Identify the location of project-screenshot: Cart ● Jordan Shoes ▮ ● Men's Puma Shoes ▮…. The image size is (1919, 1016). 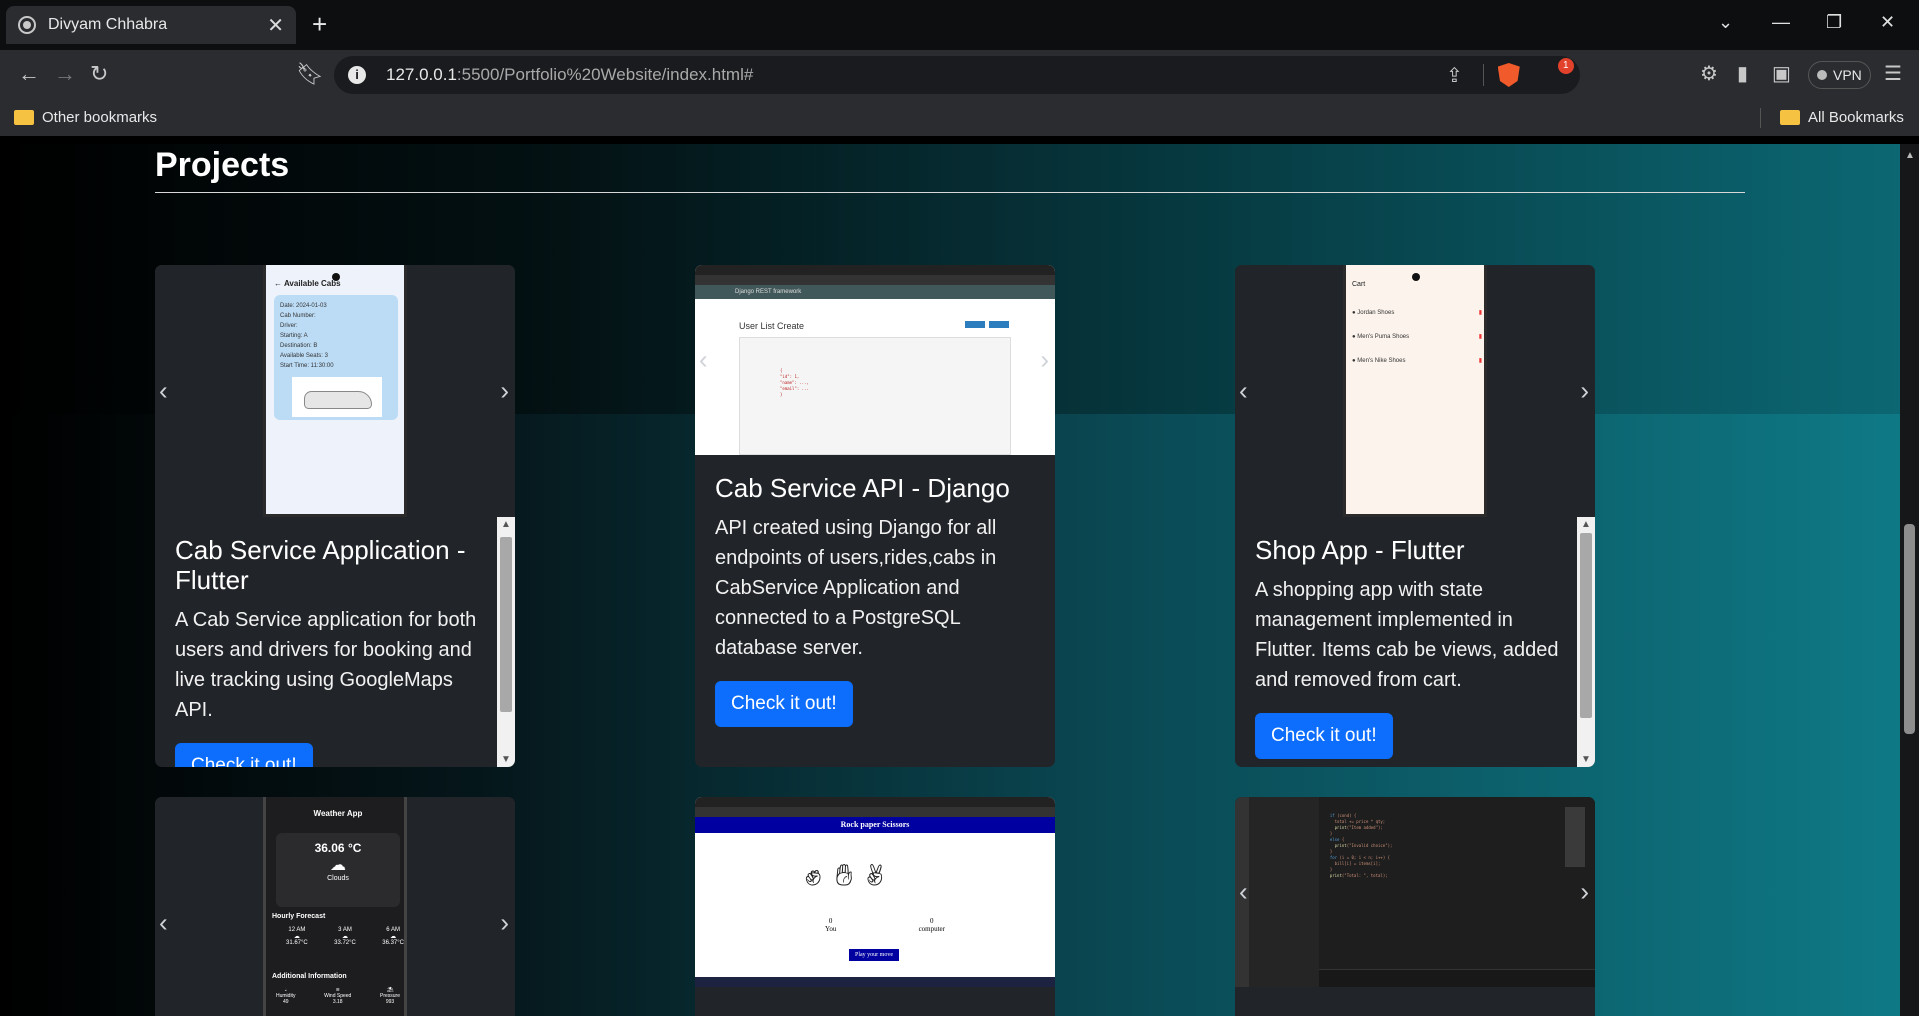
(1415, 391).